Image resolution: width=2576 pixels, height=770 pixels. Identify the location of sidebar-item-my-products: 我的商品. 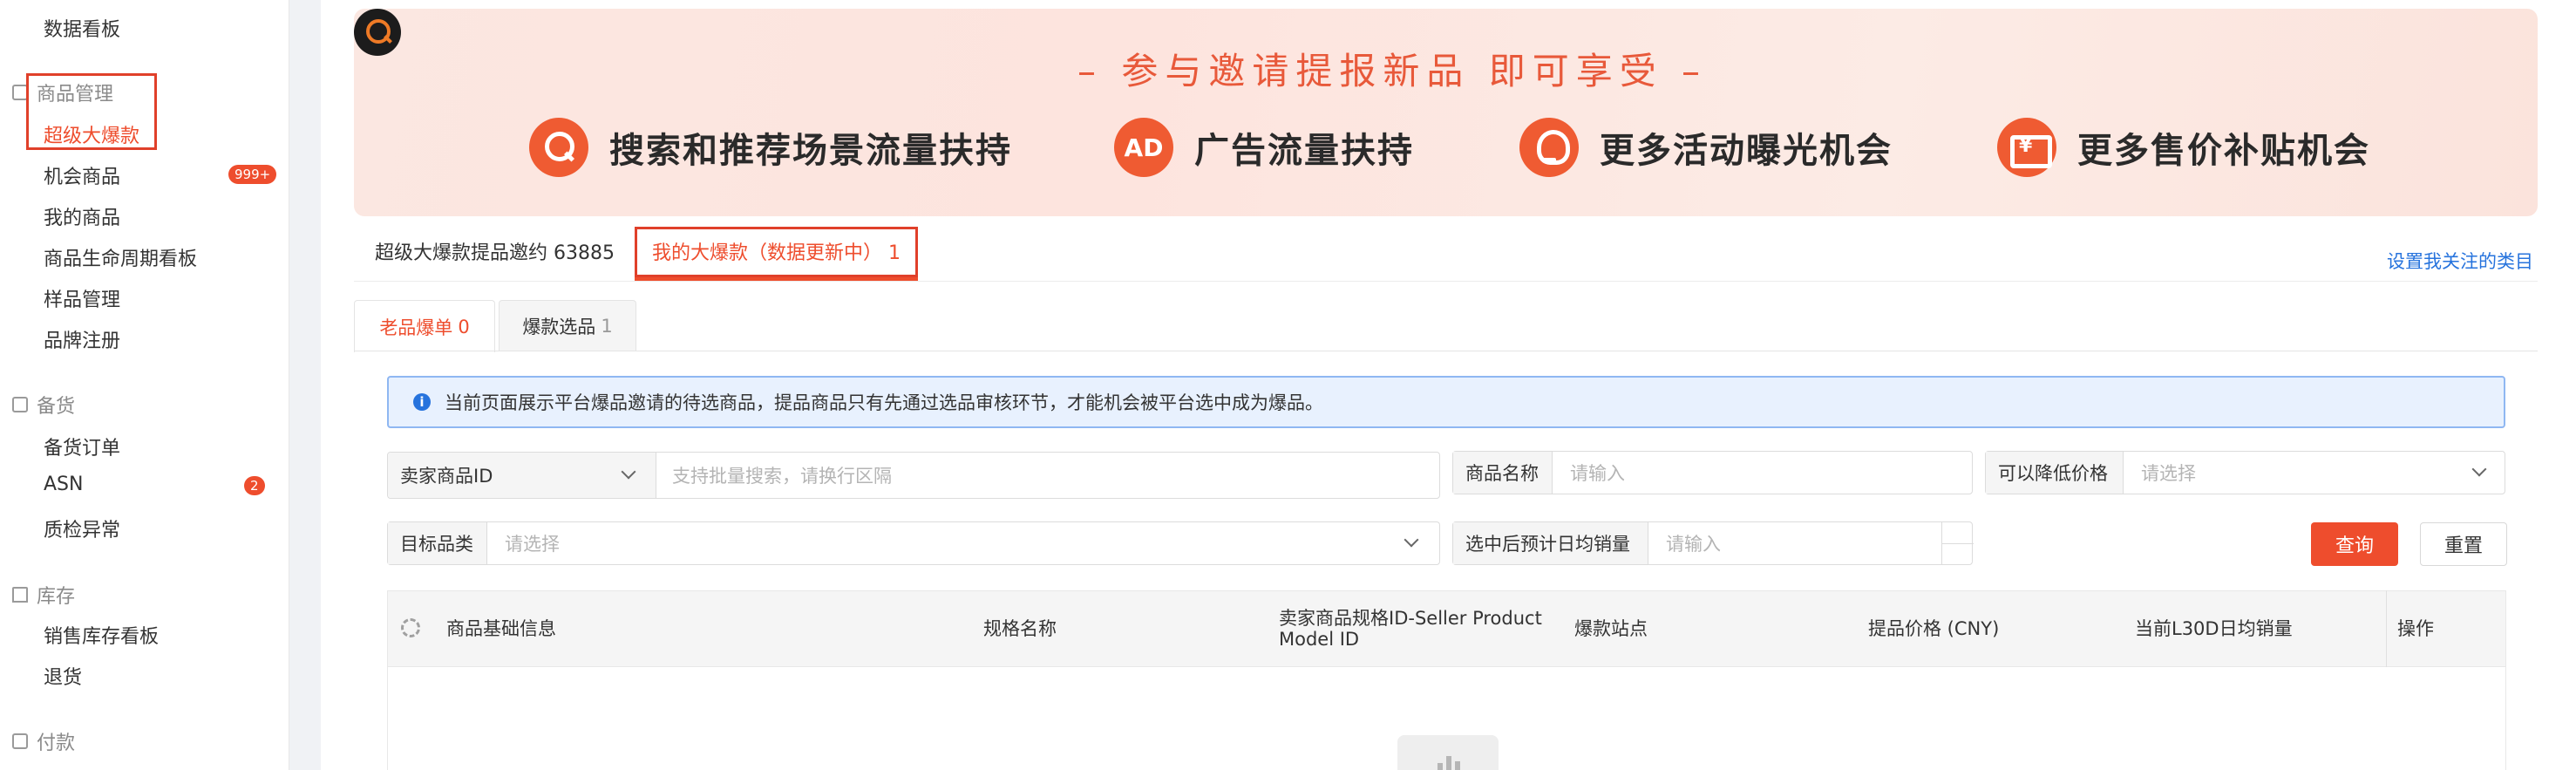
(82, 216).